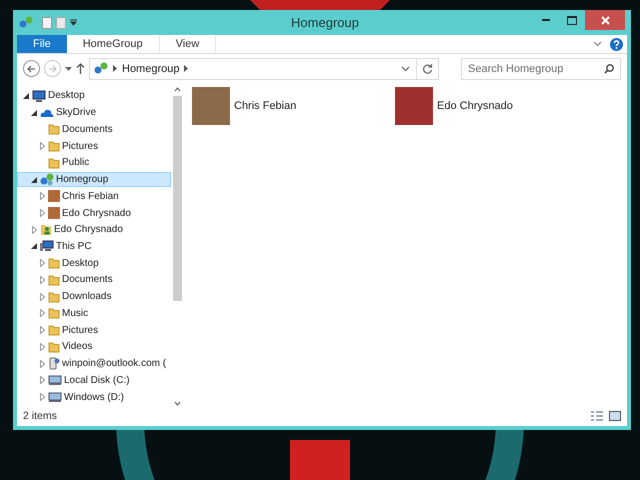 The width and height of the screenshot is (640, 480). What do you see at coordinates (264, 69) in the screenshot?
I see `address-bar: Homegroup` at bounding box center [264, 69].